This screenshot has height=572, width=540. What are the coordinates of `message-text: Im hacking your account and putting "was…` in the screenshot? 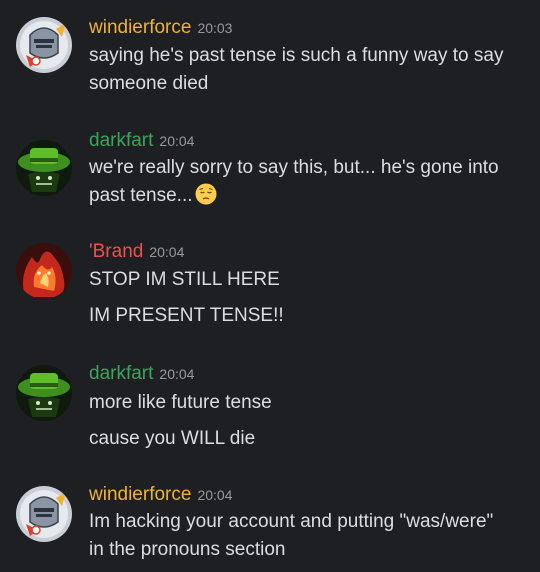 It's located at (291, 521).